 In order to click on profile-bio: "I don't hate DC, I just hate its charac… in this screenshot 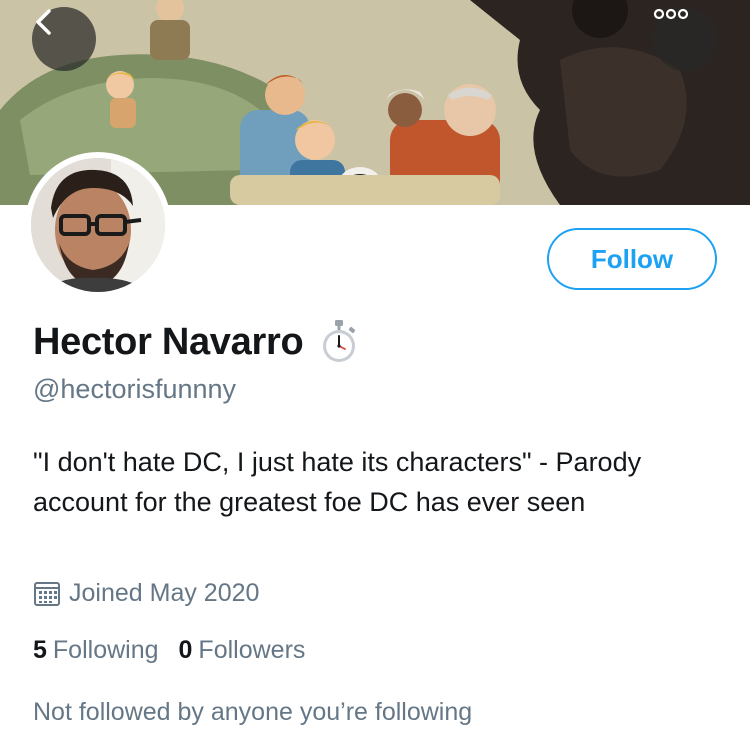, I will do `click(337, 482)`.